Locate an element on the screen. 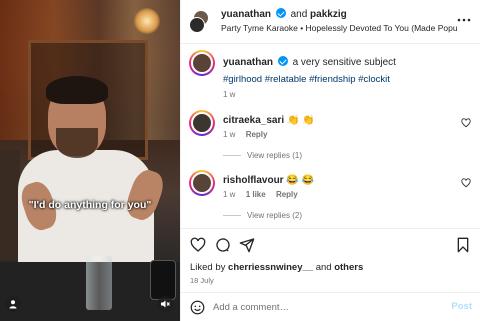  caption-username: yuanathan is located at coordinates (248, 62).